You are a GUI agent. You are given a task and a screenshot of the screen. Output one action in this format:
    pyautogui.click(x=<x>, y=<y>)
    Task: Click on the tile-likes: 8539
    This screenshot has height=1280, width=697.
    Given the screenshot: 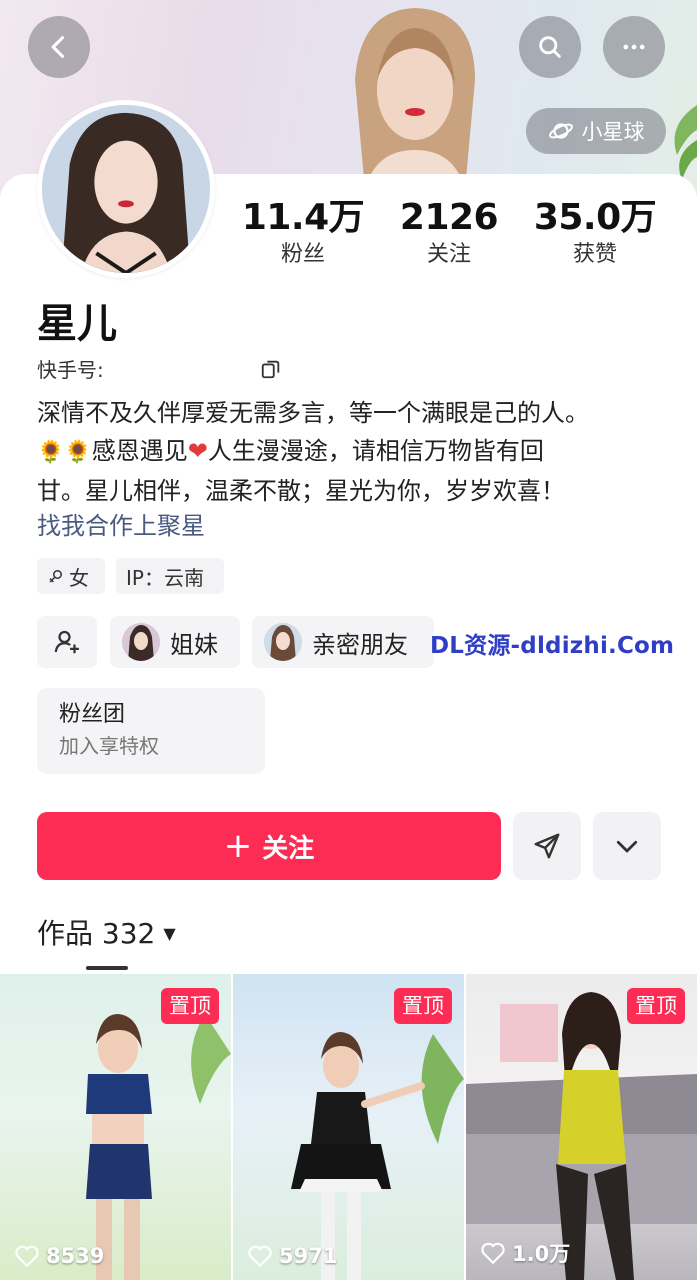 What is the action you would take?
    pyautogui.click(x=59, y=1256)
    